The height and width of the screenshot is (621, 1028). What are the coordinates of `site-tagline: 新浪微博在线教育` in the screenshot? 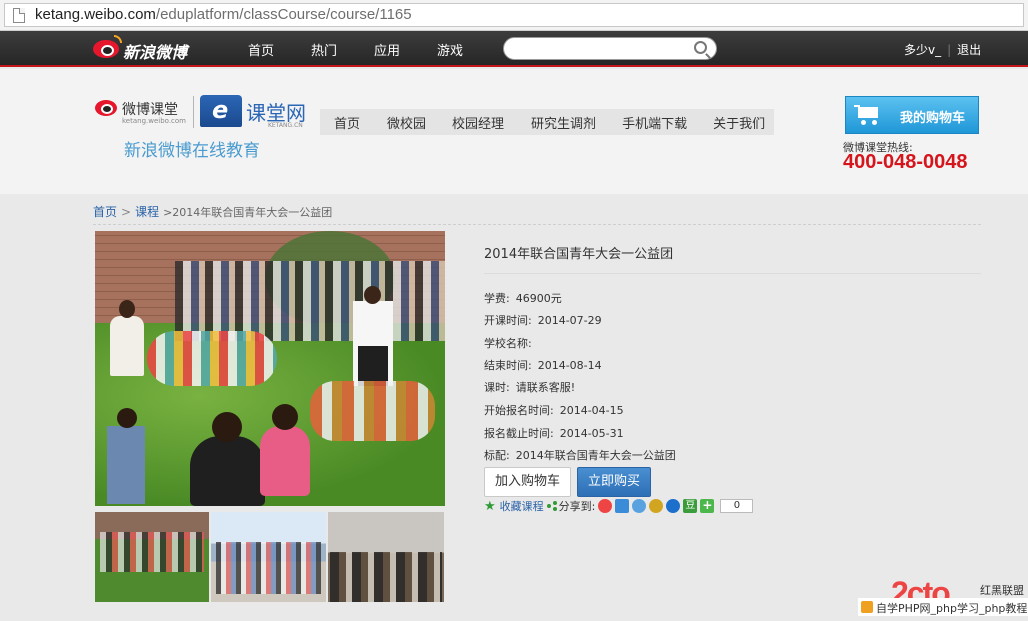 It's located at (192, 151).